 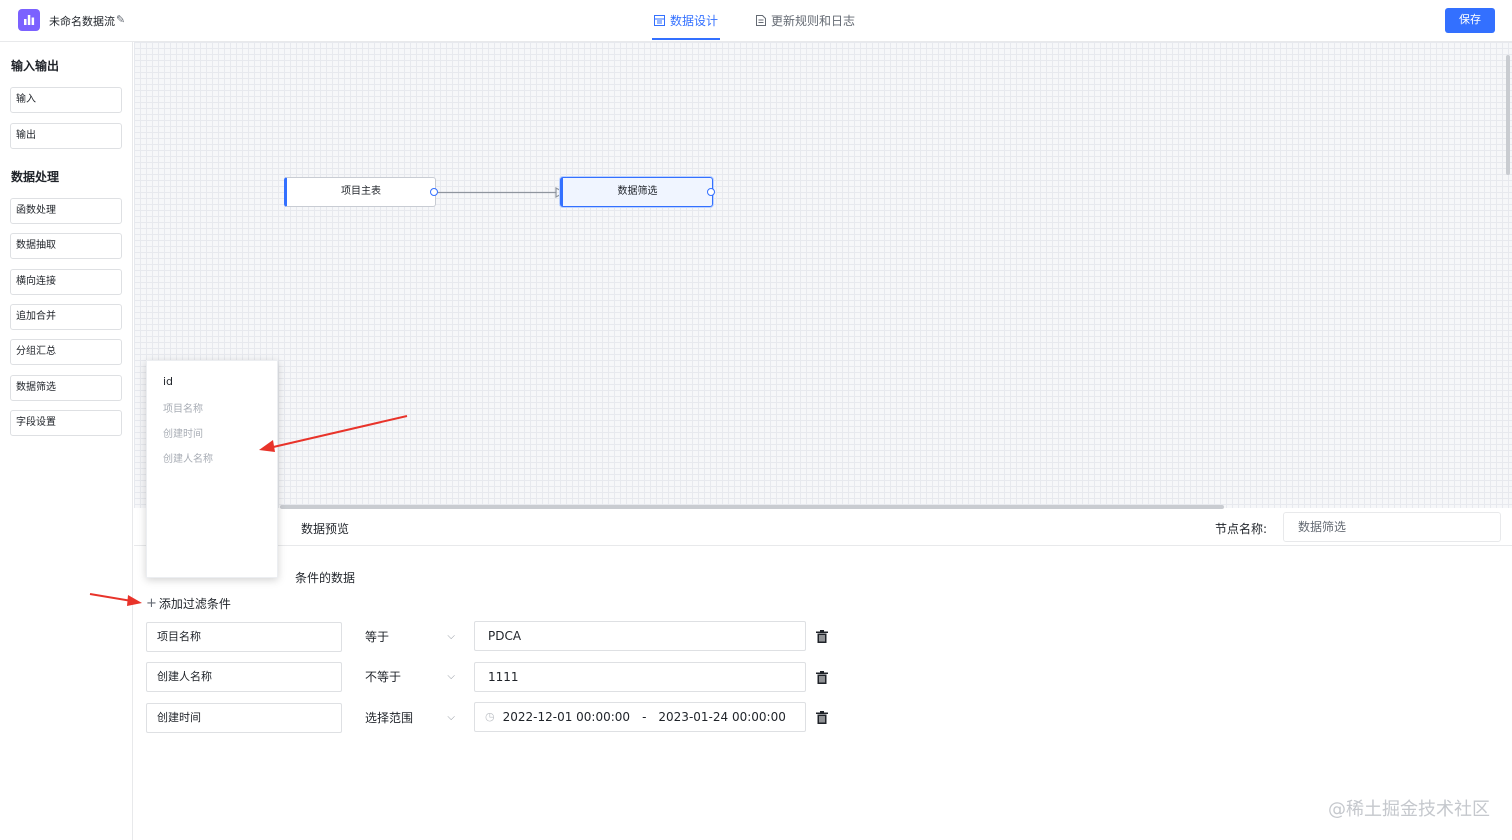 I want to click on save-button: 保存, so click(x=1470, y=20).